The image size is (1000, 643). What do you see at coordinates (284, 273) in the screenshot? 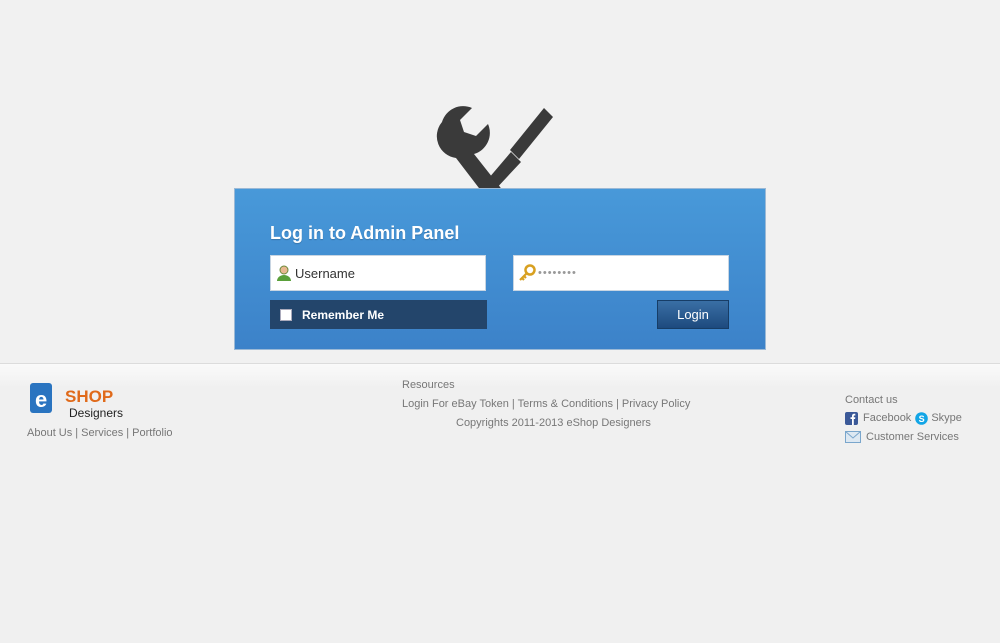
I see `user-icon` at bounding box center [284, 273].